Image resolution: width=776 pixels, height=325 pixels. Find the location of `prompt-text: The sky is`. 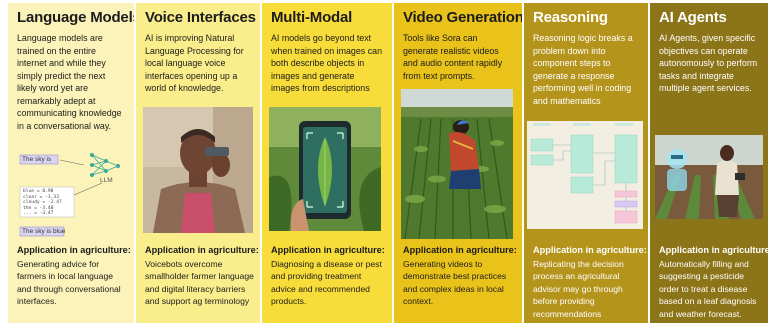

prompt-text: The sky is is located at coordinates (37, 159).